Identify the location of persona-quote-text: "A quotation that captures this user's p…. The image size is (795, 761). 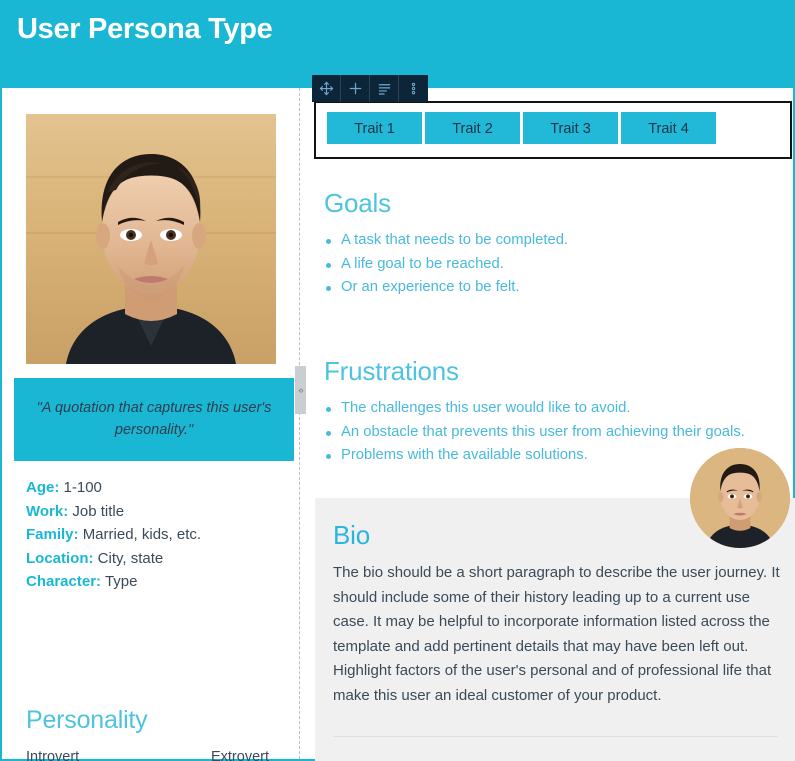
(154, 419).